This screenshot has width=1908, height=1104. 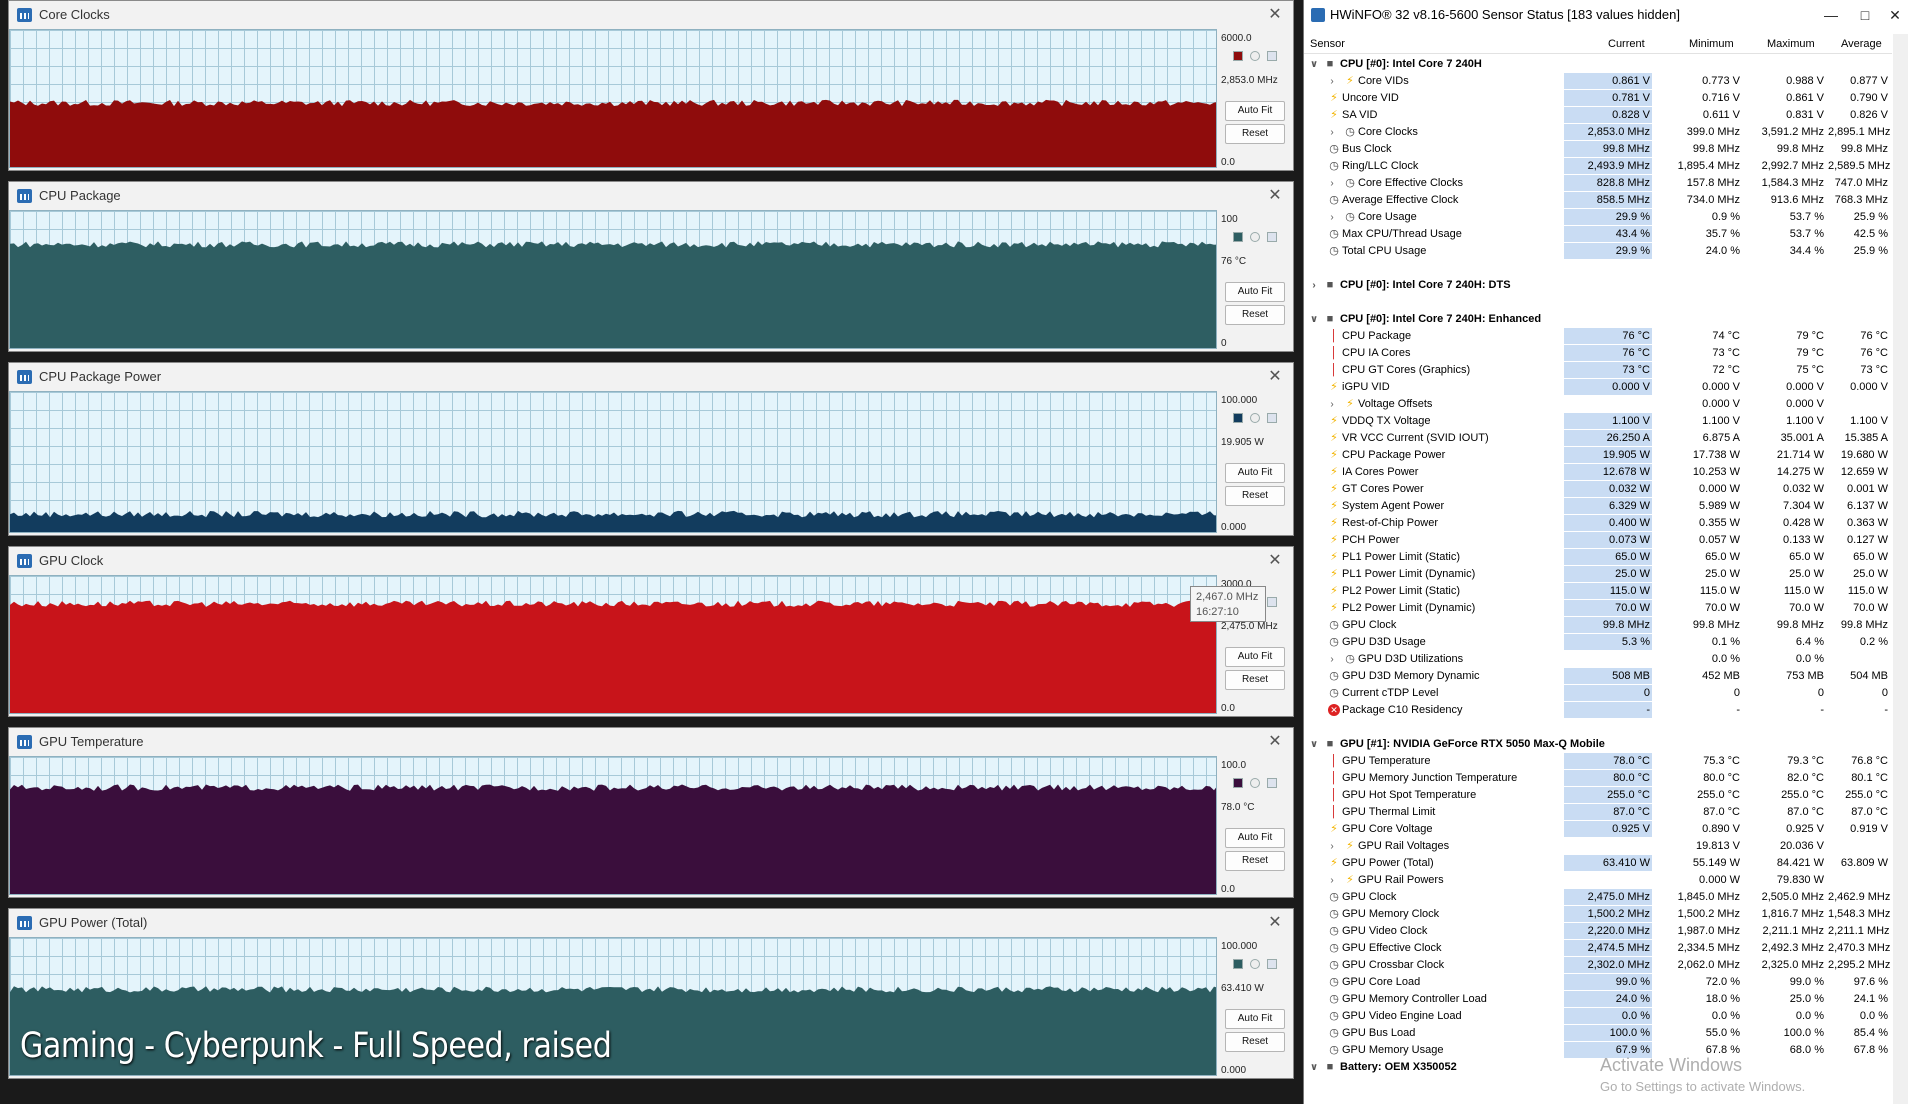 I want to click on sensor-row: ◷ Current cTDP Level 0 0 0 0, so click(x=1598, y=693).